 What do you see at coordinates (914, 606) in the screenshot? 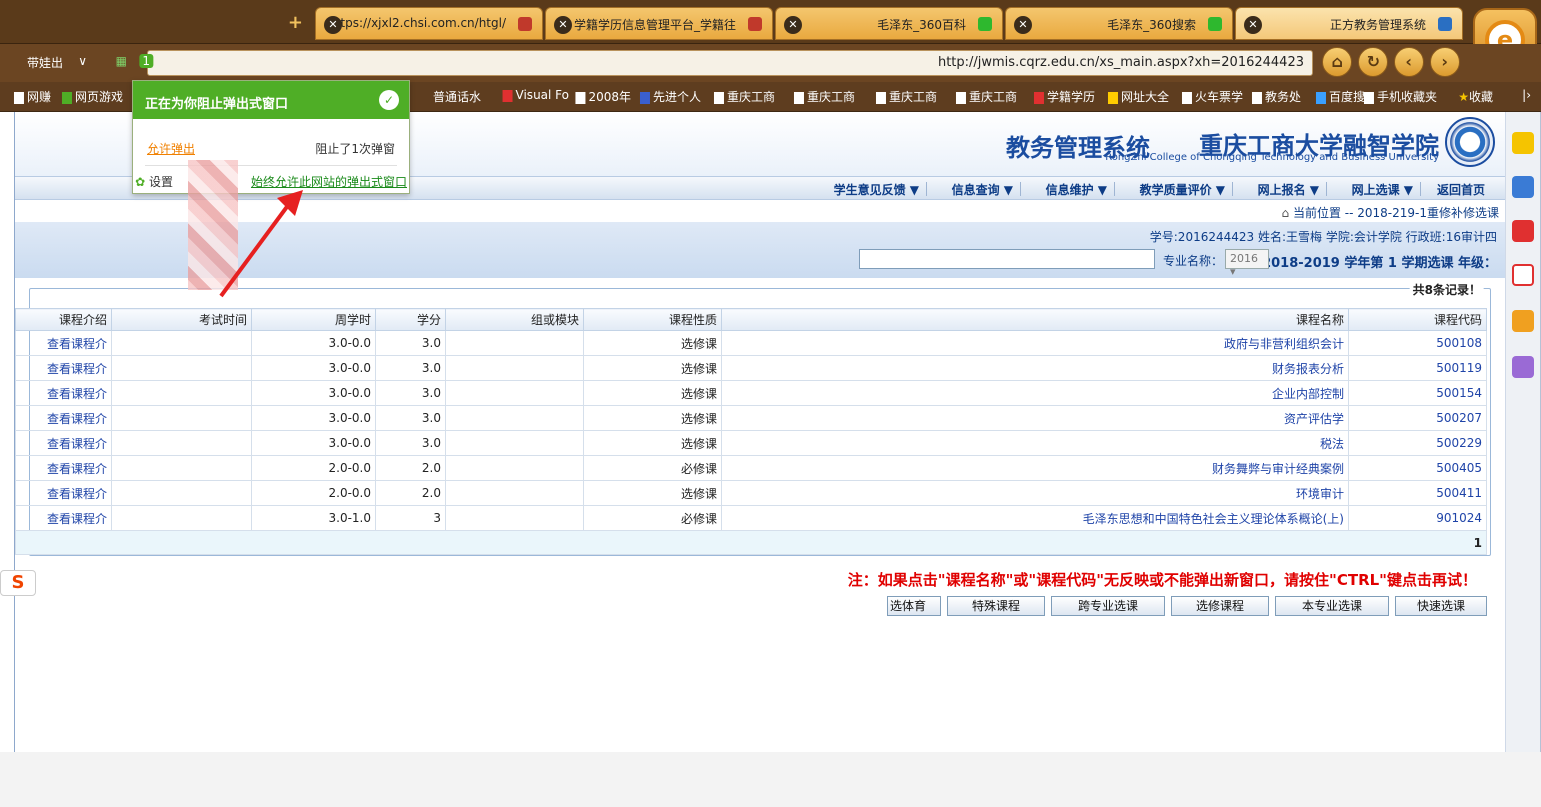
I see `pe-course-button: 选体育` at bounding box center [914, 606].